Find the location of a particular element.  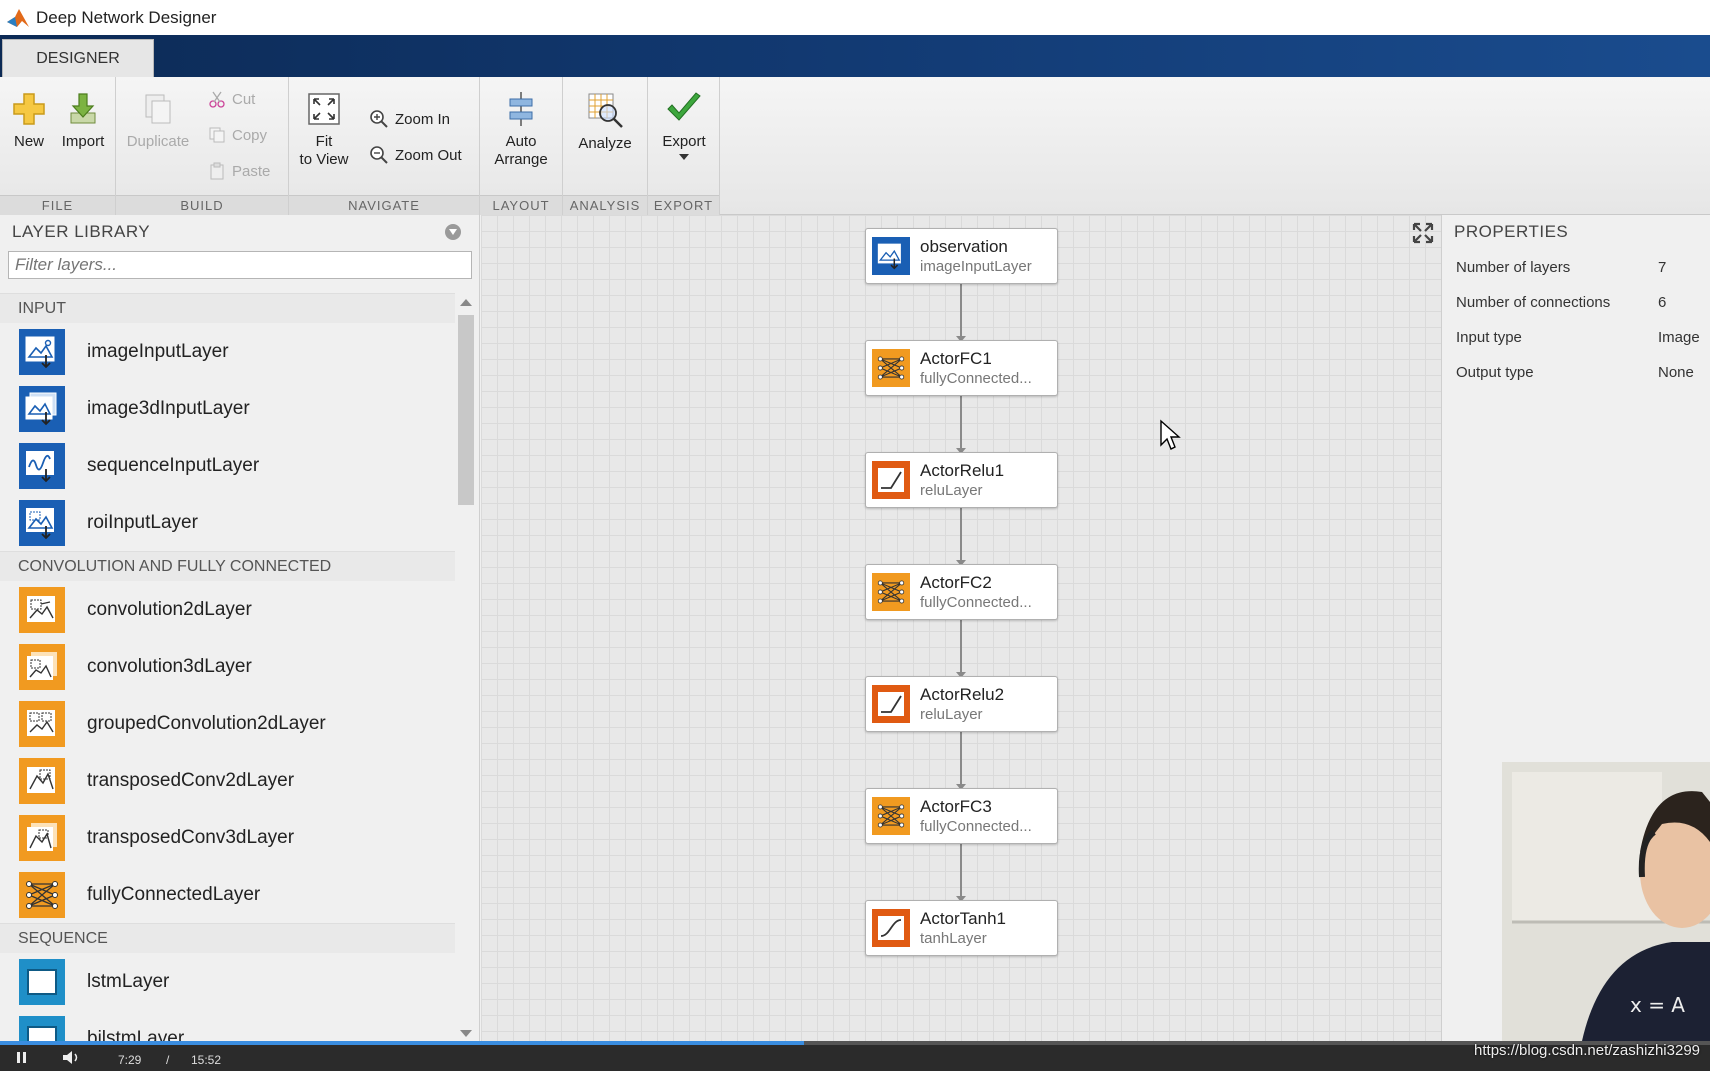

export-dropdown-icon is located at coordinates (684, 157).